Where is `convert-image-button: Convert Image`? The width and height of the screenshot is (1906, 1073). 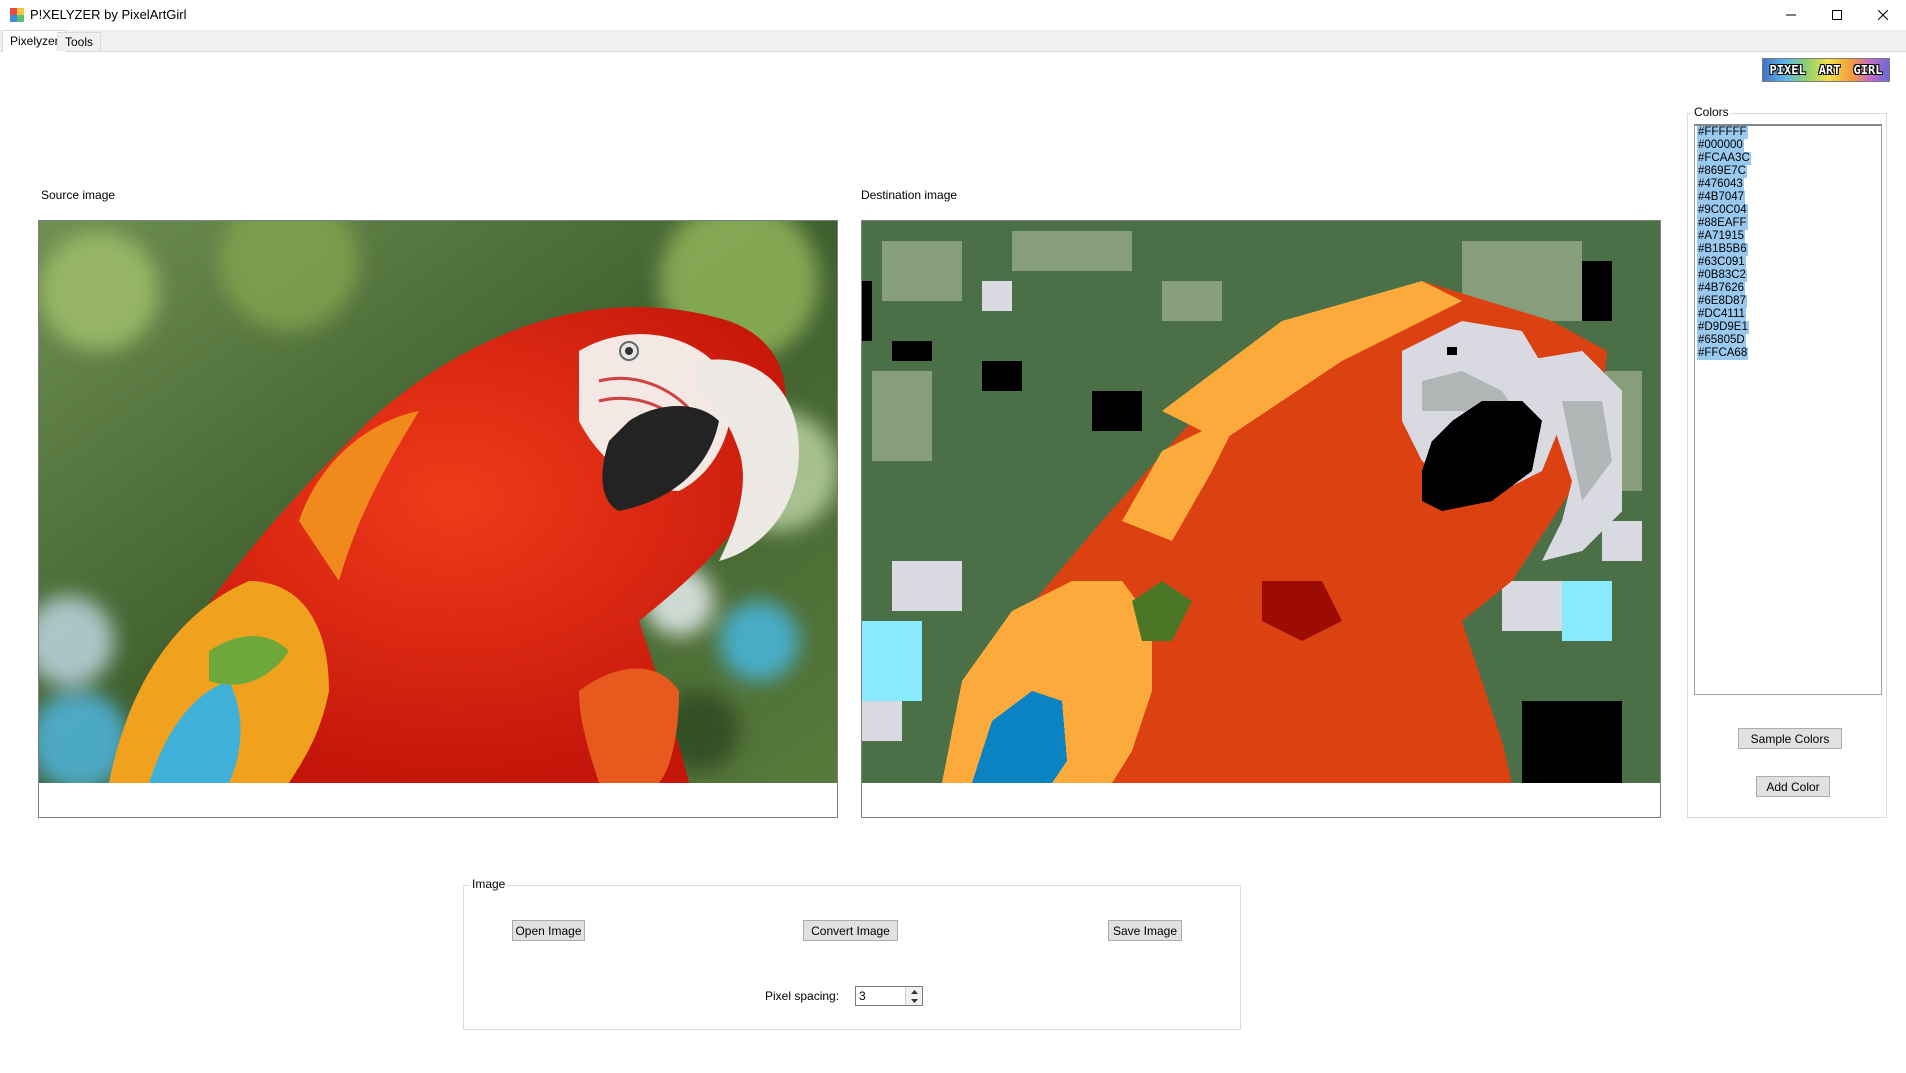
convert-image-button: Convert Image is located at coordinates (850, 930).